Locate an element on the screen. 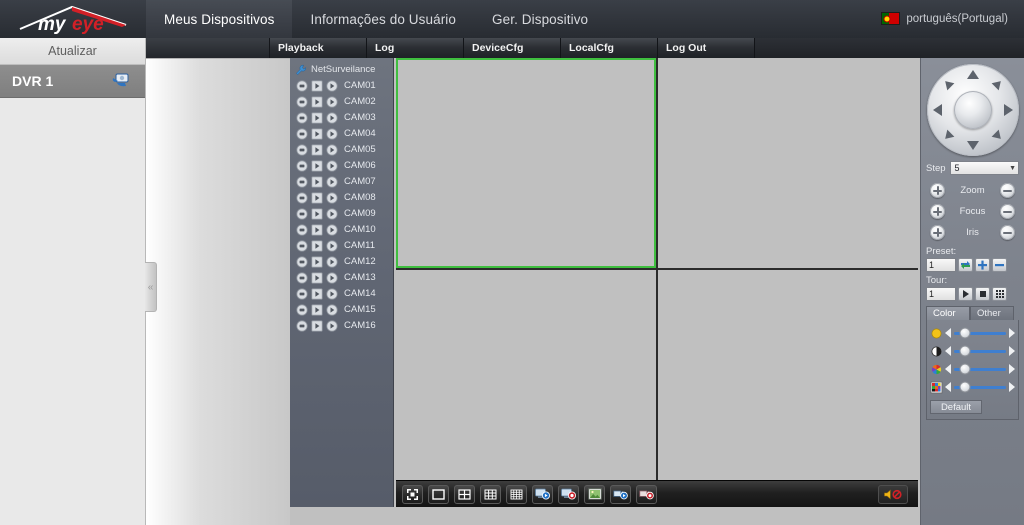 The height and width of the screenshot is (525, 1024). camera-row-cam06: CAM06 is located at coordinates (341, 165).